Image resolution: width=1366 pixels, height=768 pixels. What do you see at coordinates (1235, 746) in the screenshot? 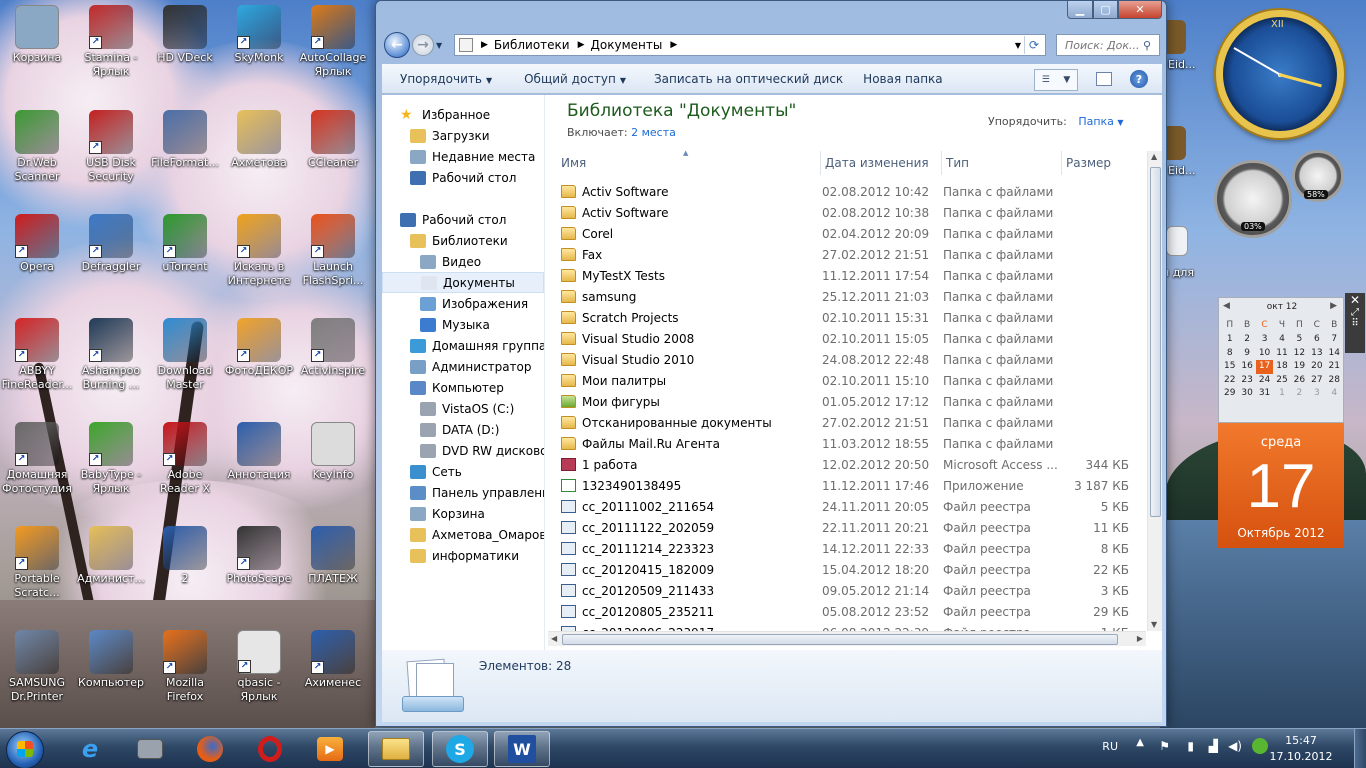
I see `volume-icon: ◀)` at bounding box center [1235, 746].